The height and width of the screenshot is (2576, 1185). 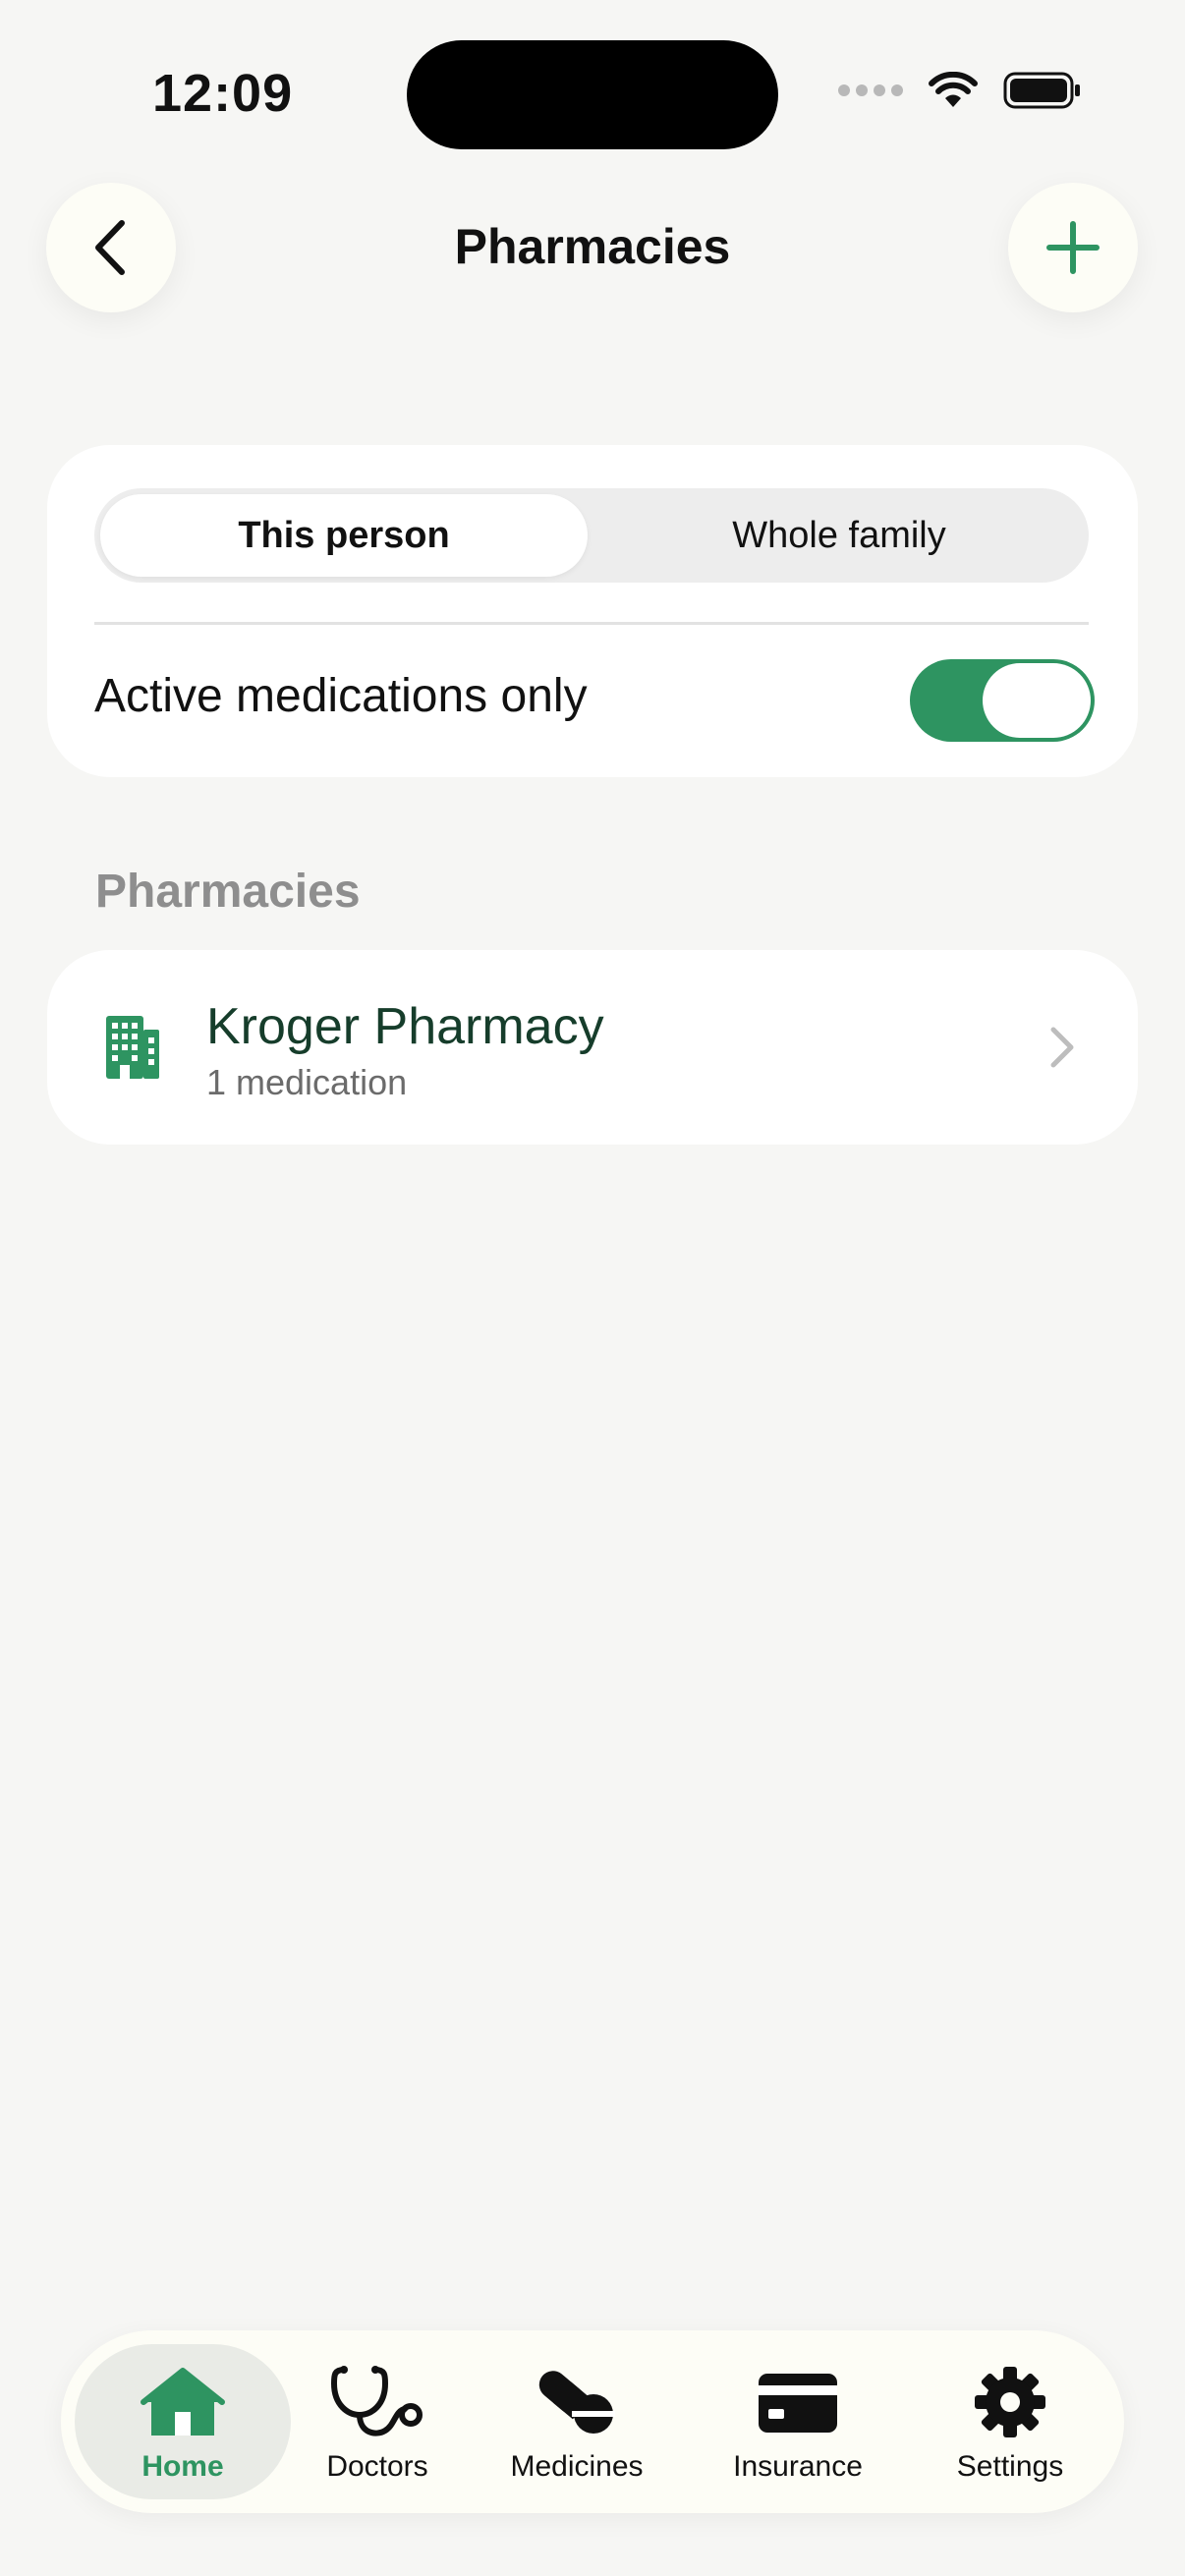 I want to click on tab-medicines: Medicines, so click(x=577, y=2421).